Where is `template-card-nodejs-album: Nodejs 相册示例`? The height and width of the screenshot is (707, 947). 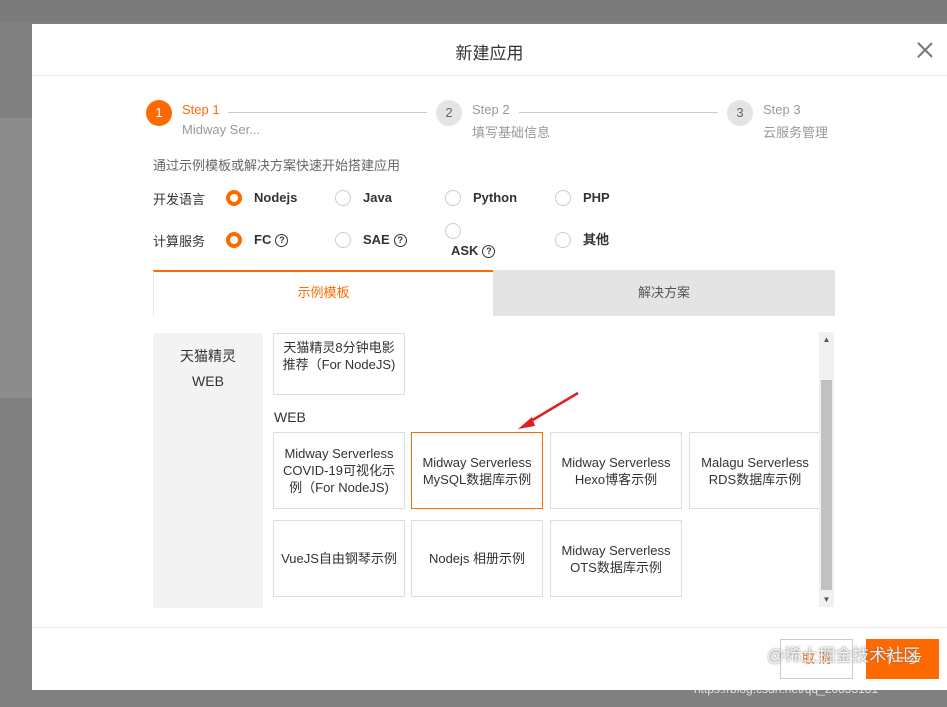 template-card-nodejs-album: Nodejs 相册示例 is located at coordinates (477, 558).